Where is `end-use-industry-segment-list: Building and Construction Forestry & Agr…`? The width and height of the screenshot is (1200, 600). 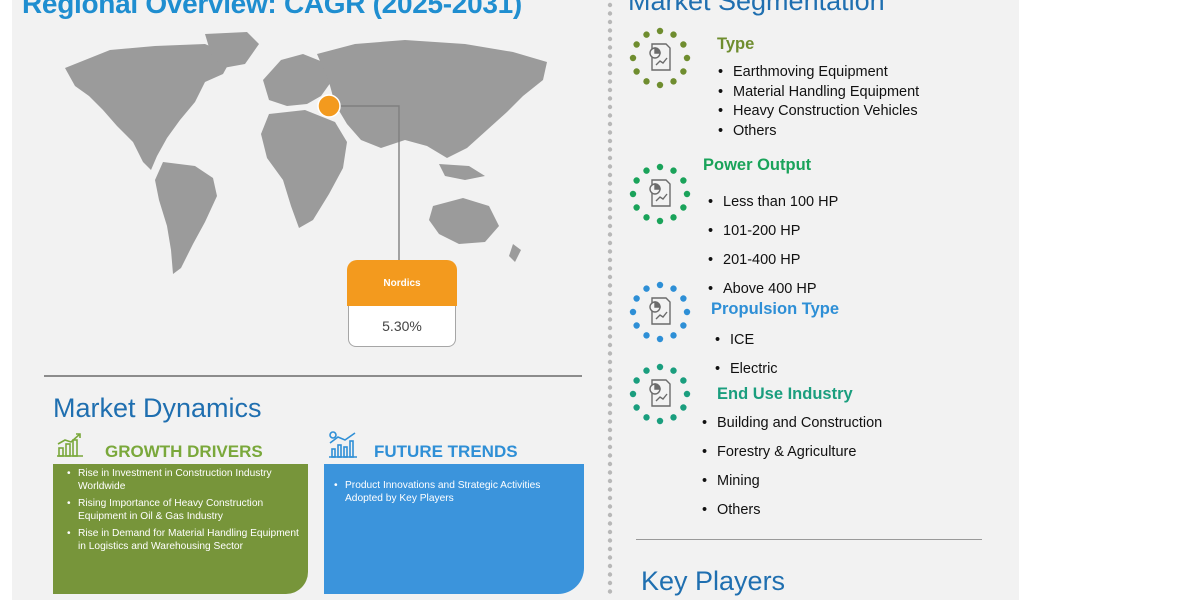 end-use-industry-segment-list: Building and Construction Forestry & Agr… is located at coordinates (791, 467).